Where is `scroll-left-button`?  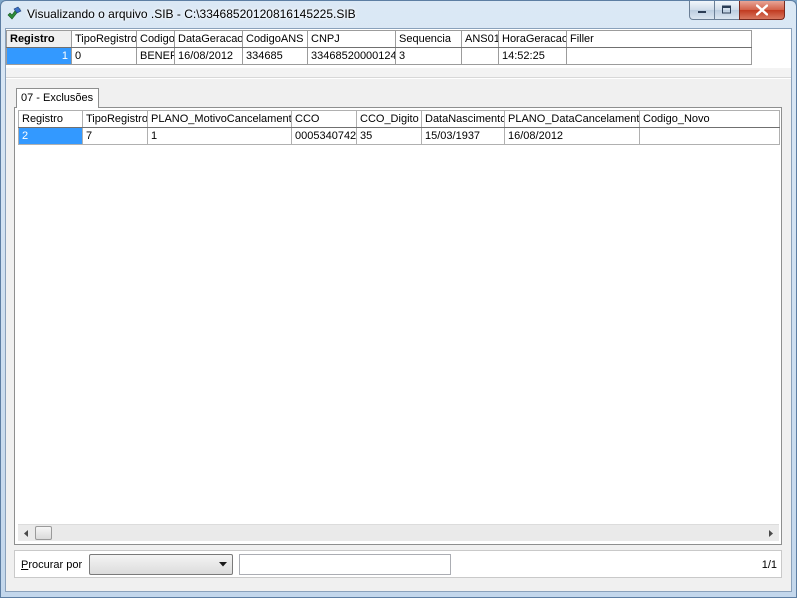 scroll-left-button is located at coordinates (26, 533).